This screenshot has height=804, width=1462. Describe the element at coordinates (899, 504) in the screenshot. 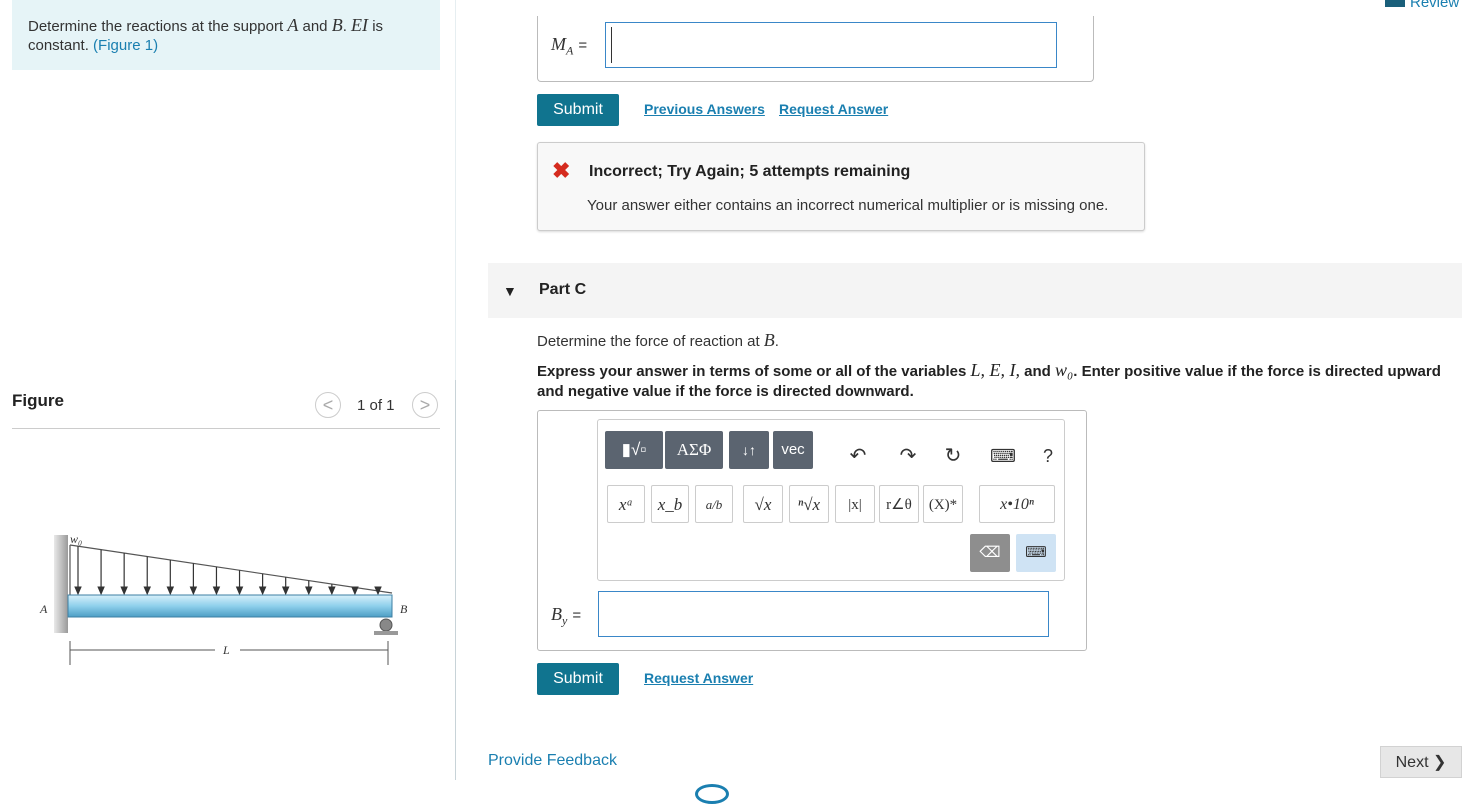

I see `polar-button: r∠θ` at that location.